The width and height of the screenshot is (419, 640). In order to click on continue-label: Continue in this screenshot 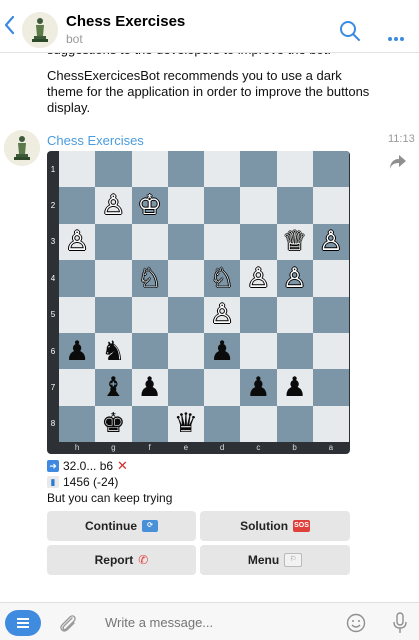, I will do `click(111, 526)`.